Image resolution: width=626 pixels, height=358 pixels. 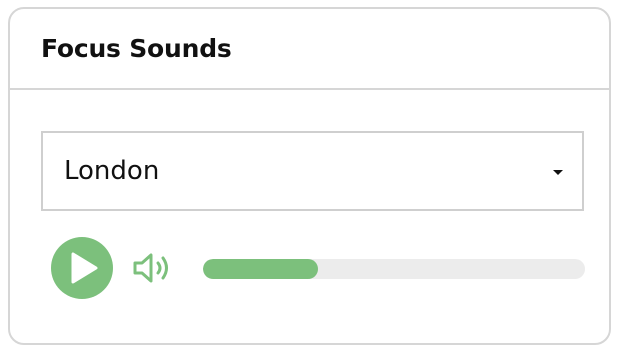 What do you see at coordinates (394, 269) in the screenshot?
I see `progress-bar` at bounding box center [394, 269].